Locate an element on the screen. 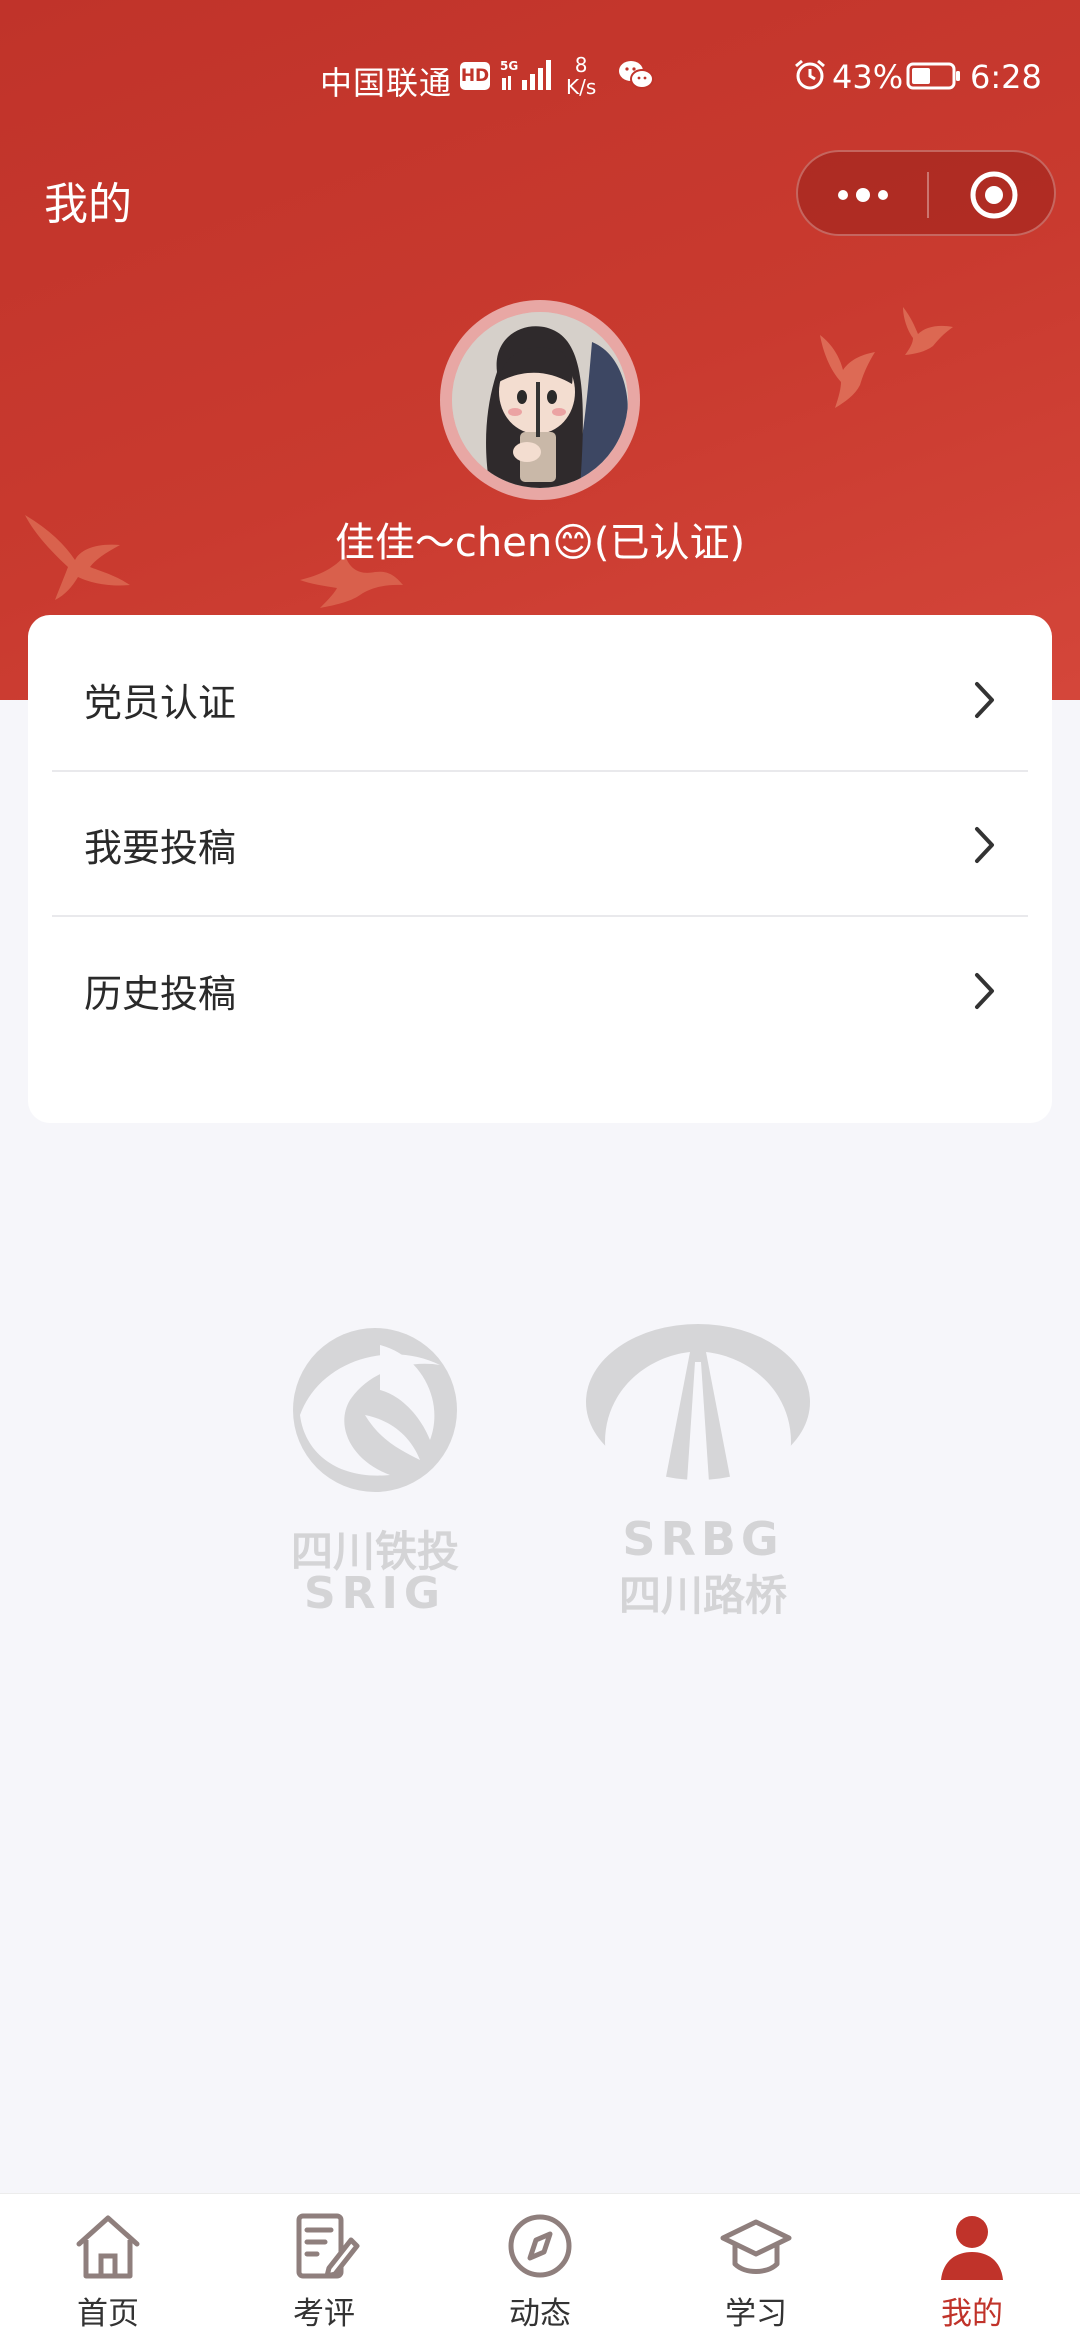 The height and width of the screenshot is (2340, 1080). bottom-tab-bar: 首页 考评 动态 学习 我的 is located at coordinates (540, 2266).